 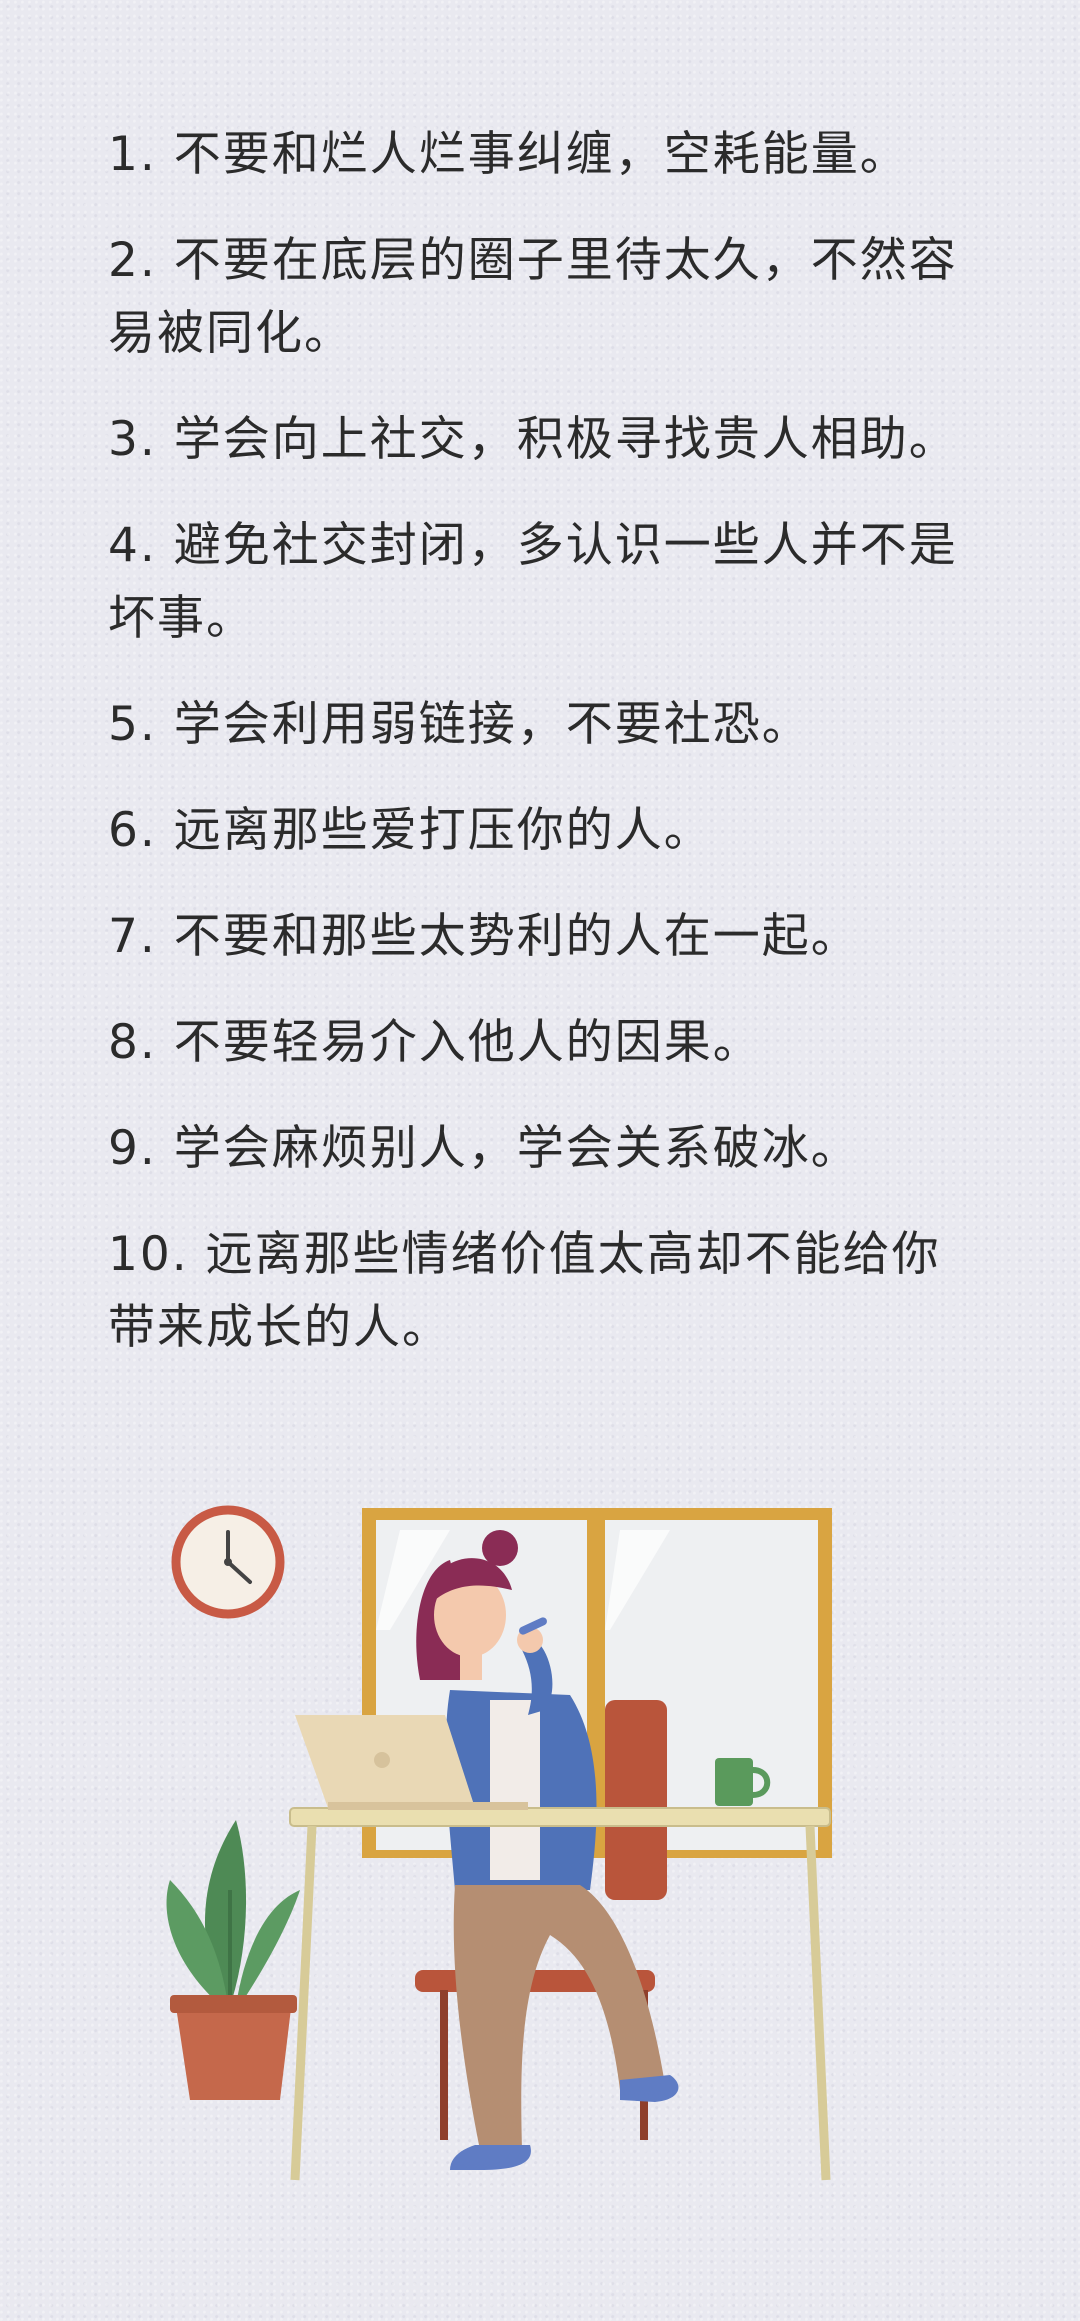 What do you see at coordinates (548, 297) in the screenshot?
I see `tip-item: 2. 不要在底层的圈子里待太久，不然容 易被同化。` at bounding box center [548, 297].